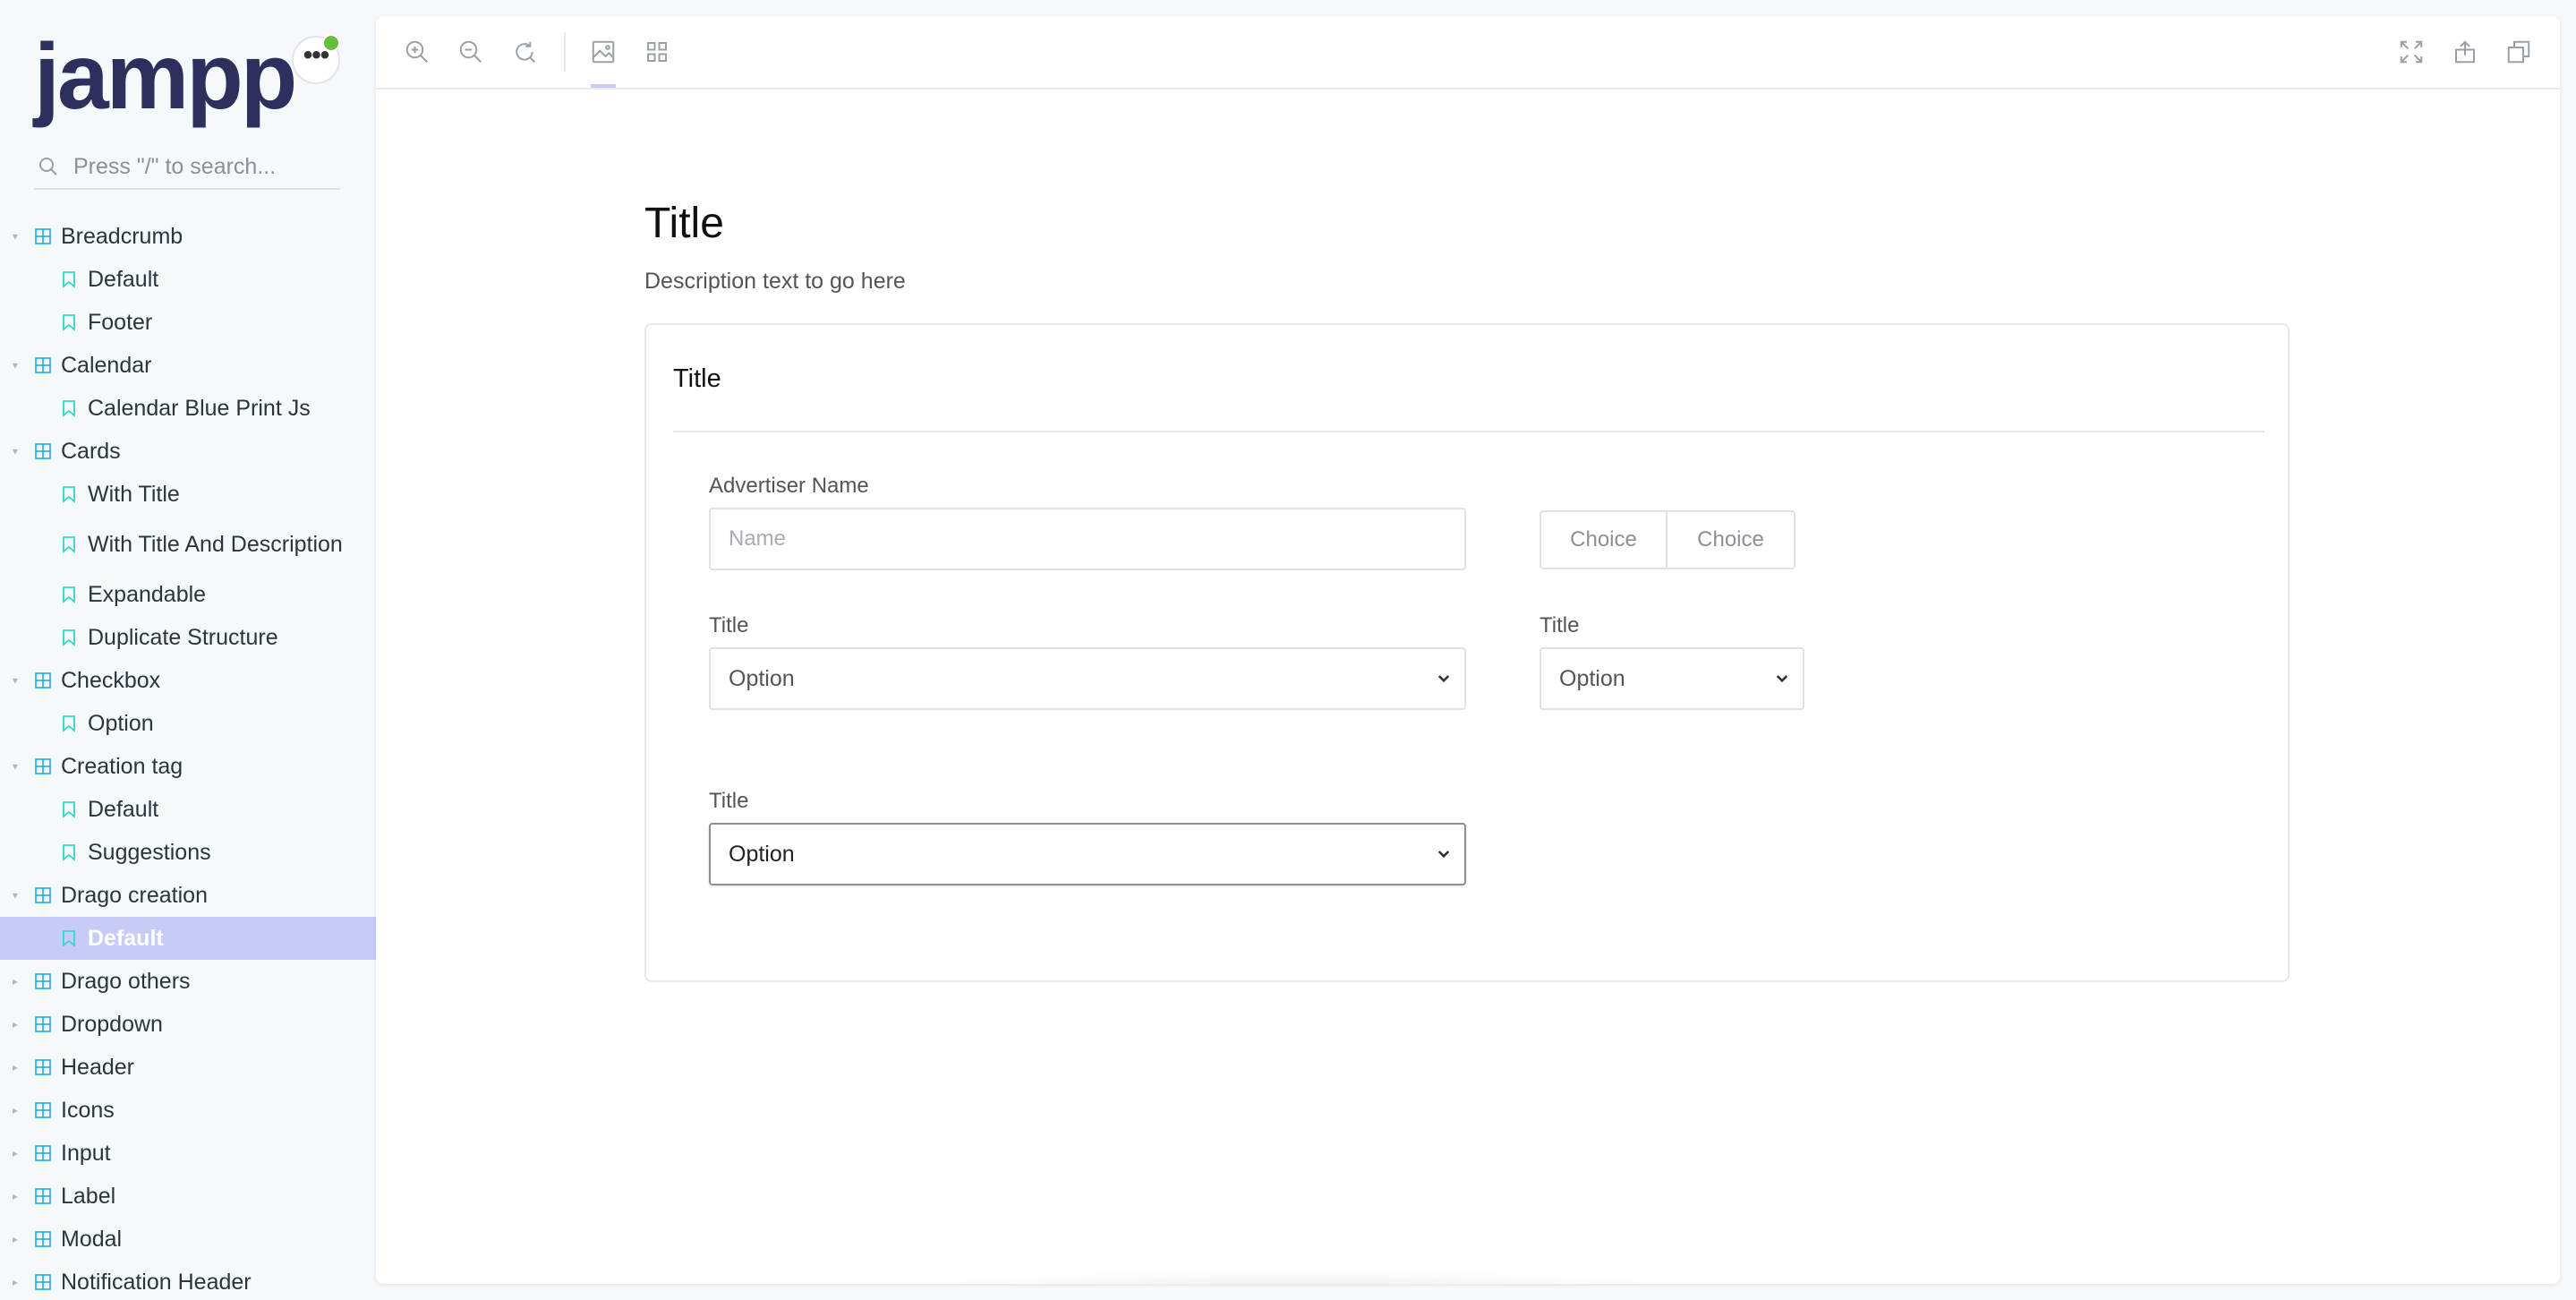 This screenshot has height=1300, width=2576. I want to click on sidebar-item-label: Modal, so click(92, 1239).